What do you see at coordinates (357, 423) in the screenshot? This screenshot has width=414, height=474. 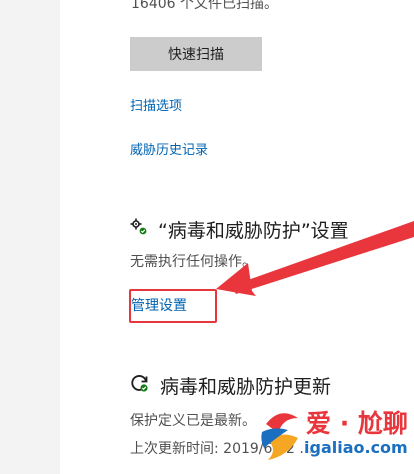 I see `watermark-brand: 爱 · 尬聊` at bounding box center [357, 423].